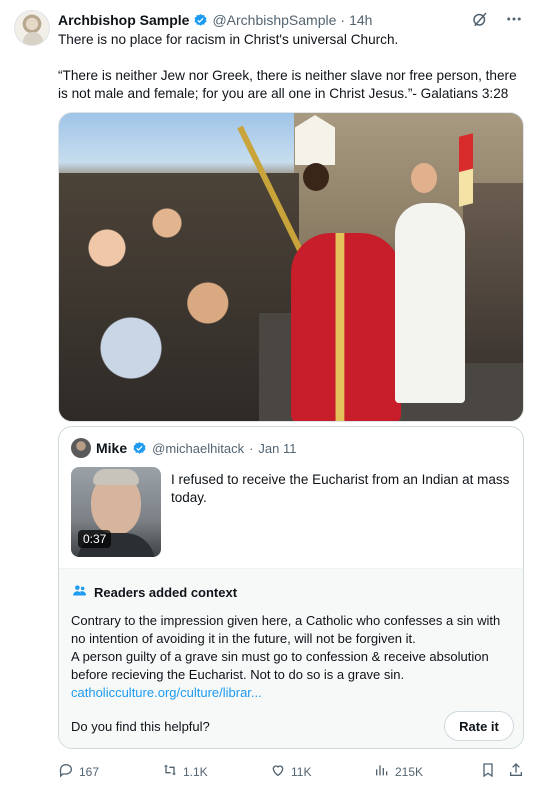 Image resolution: width=539 pixels, height=787 pixels. I want to click on quoted-header: Mike @michaelhitack · Jan 11, so click(184, 448).